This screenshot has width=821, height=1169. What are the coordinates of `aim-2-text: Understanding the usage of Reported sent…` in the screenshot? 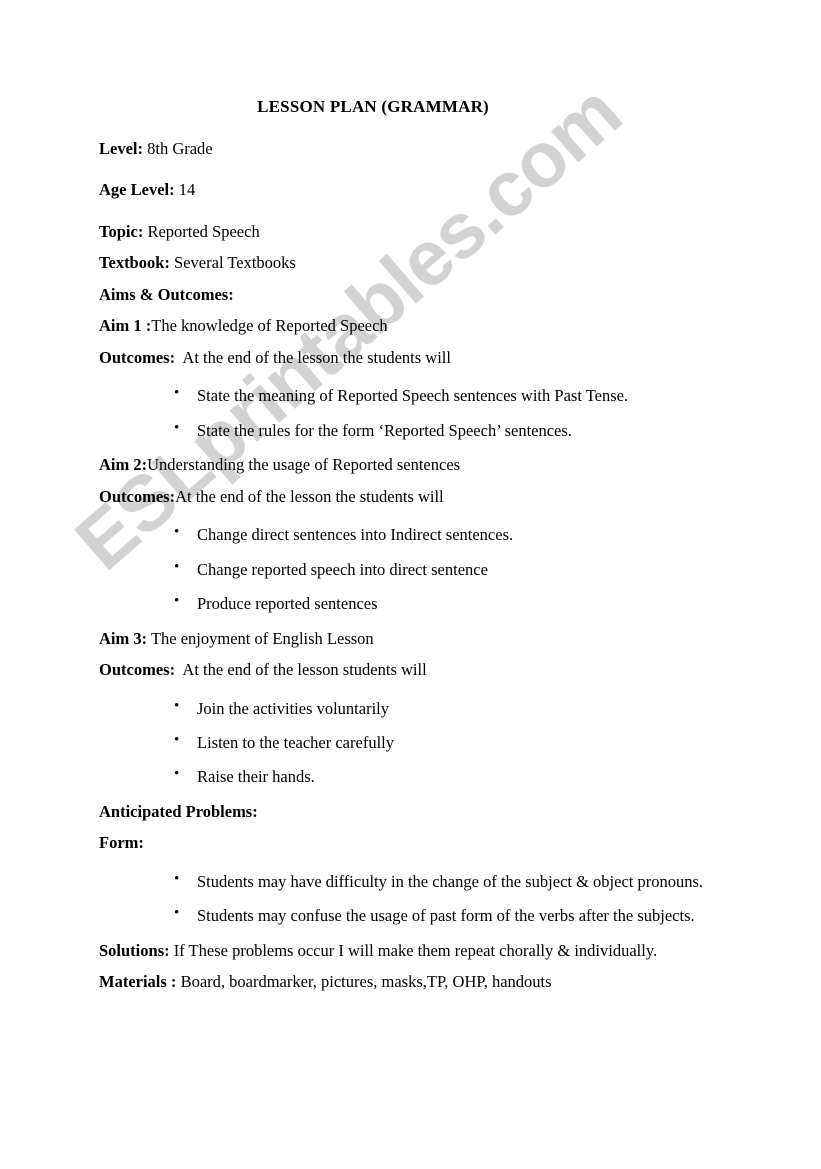 It's located at (304, 465).